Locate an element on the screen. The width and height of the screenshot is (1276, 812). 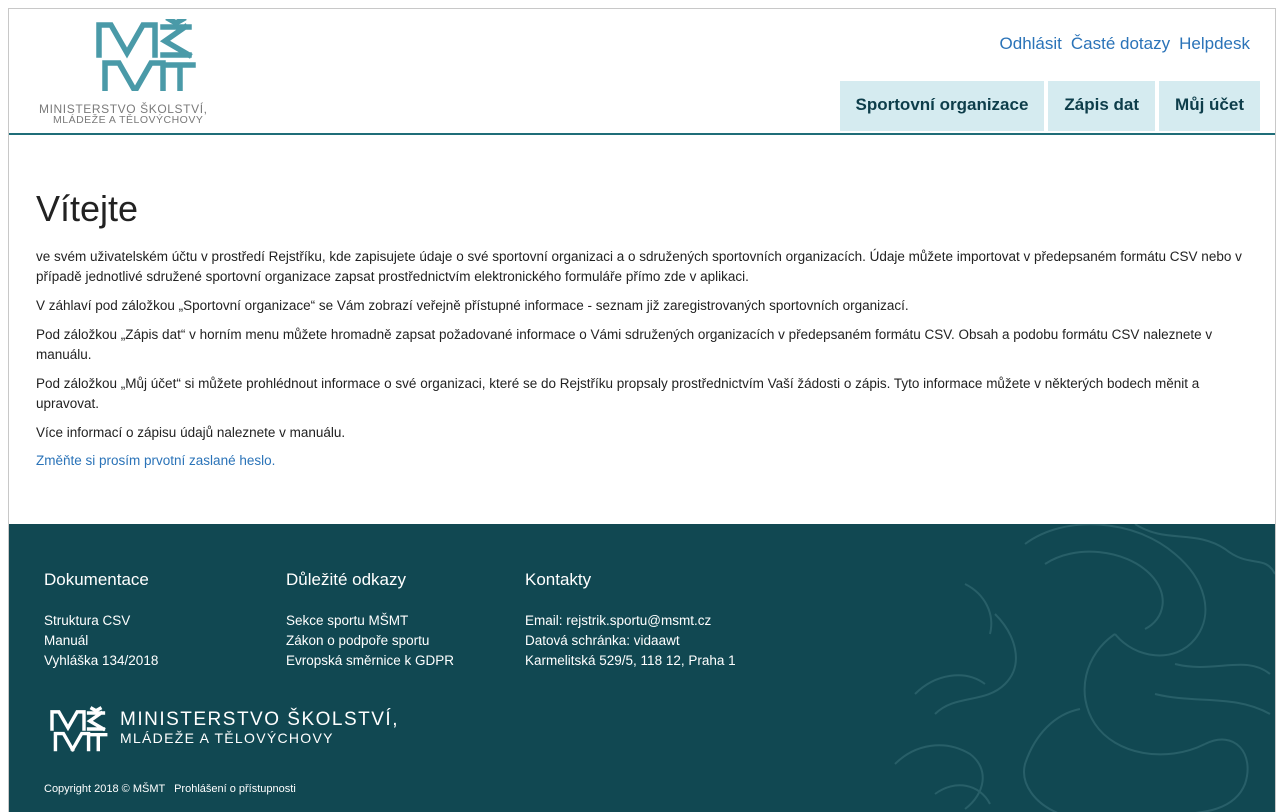
footer-col-title: Důležité odkazy is located at coordinates (346, 579).